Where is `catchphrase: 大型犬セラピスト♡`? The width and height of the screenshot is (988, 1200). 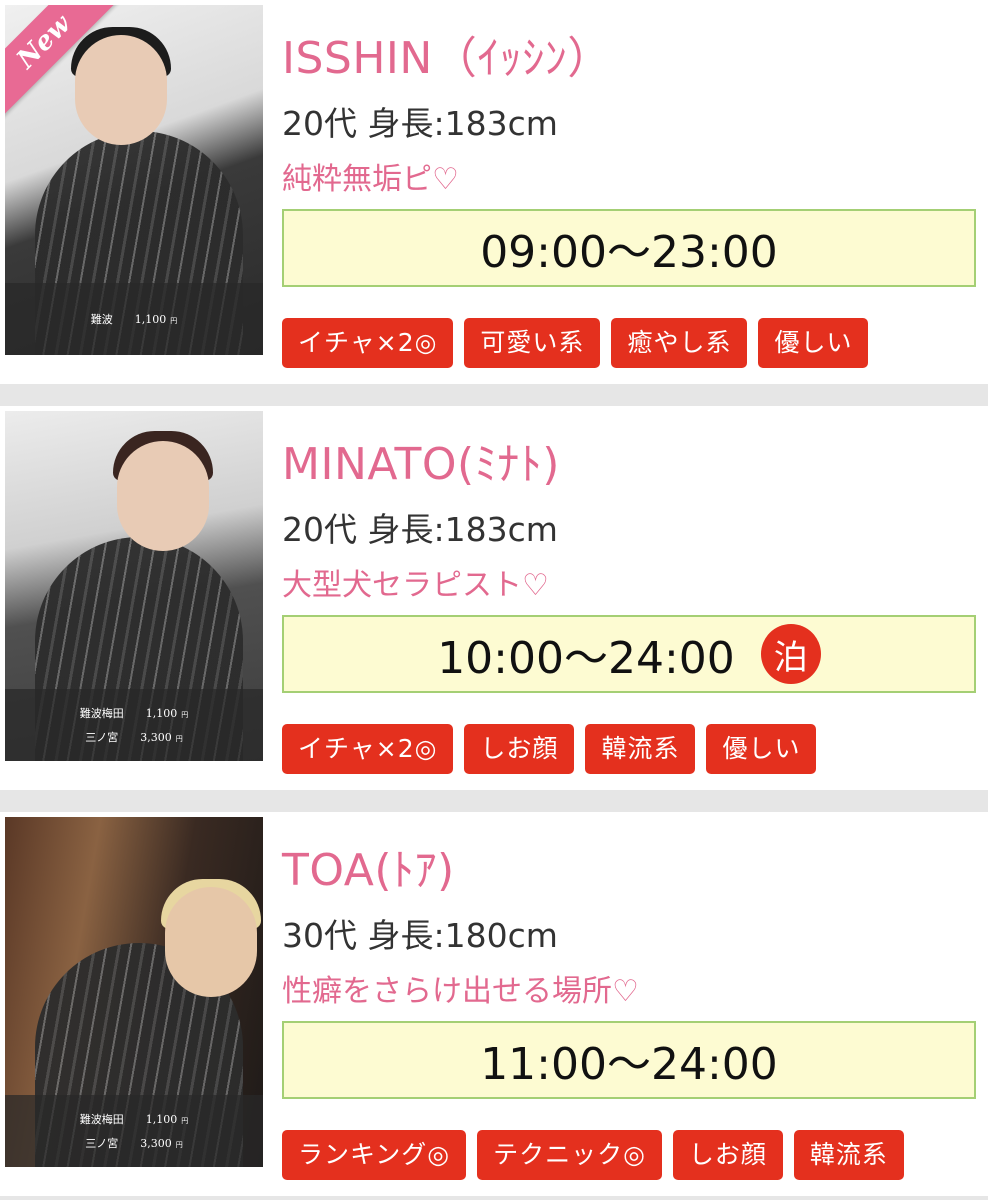 catchphrase: 大型犬セラピスト♡ is located at coordinates (415, 585).